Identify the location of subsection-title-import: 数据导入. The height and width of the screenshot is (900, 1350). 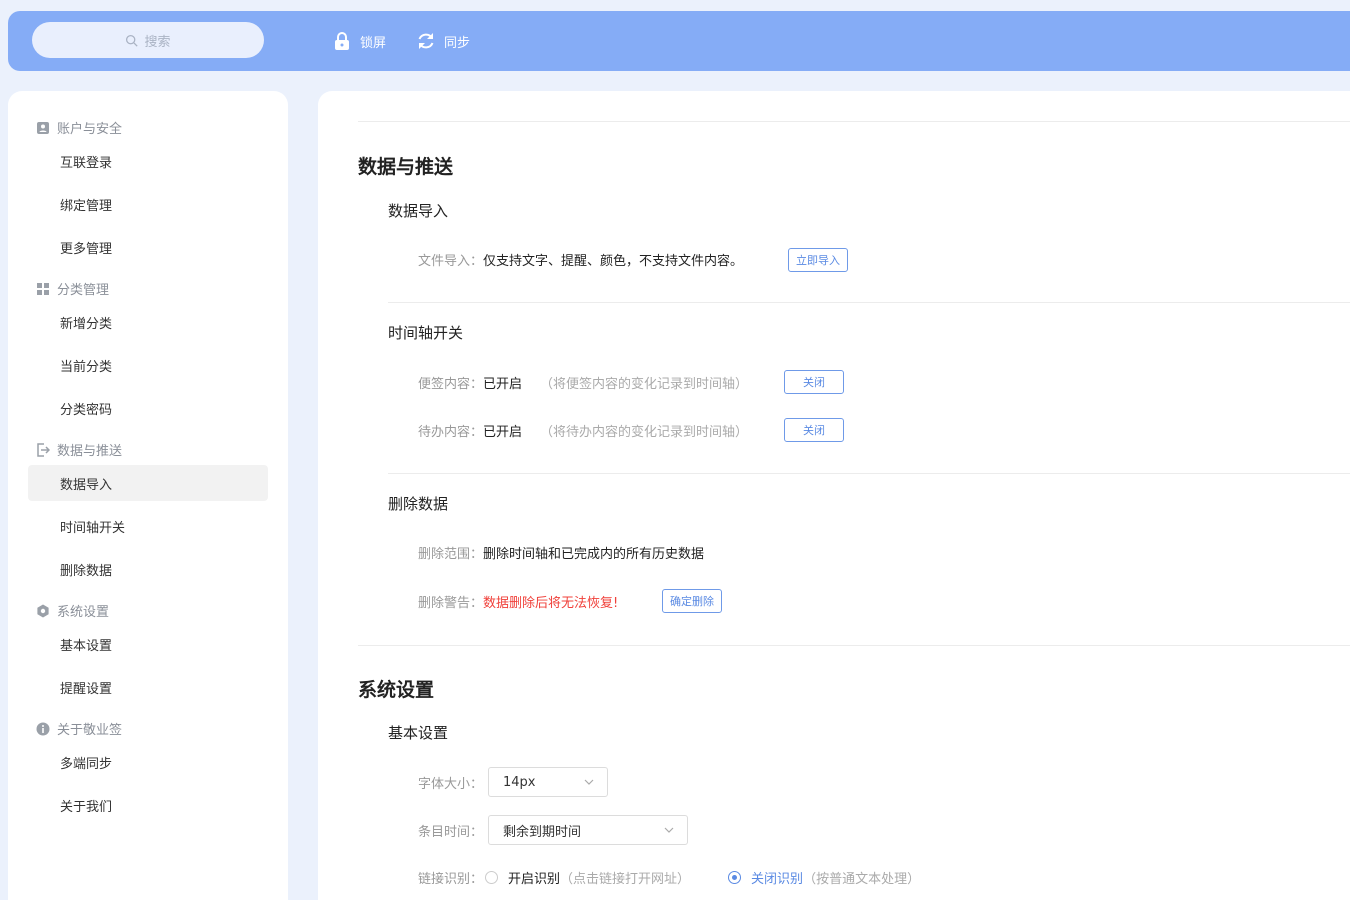
(418, 211).